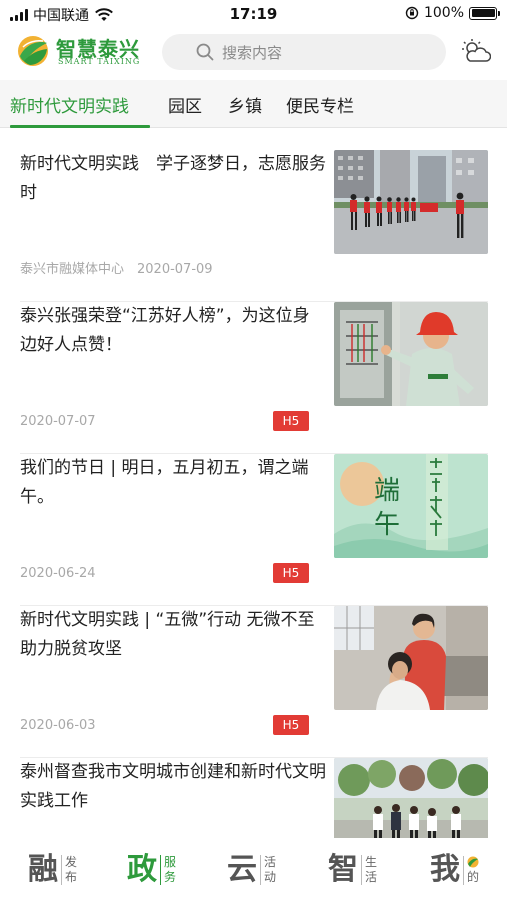  I want to click on nav-small-text: 的, so click(473, 876).